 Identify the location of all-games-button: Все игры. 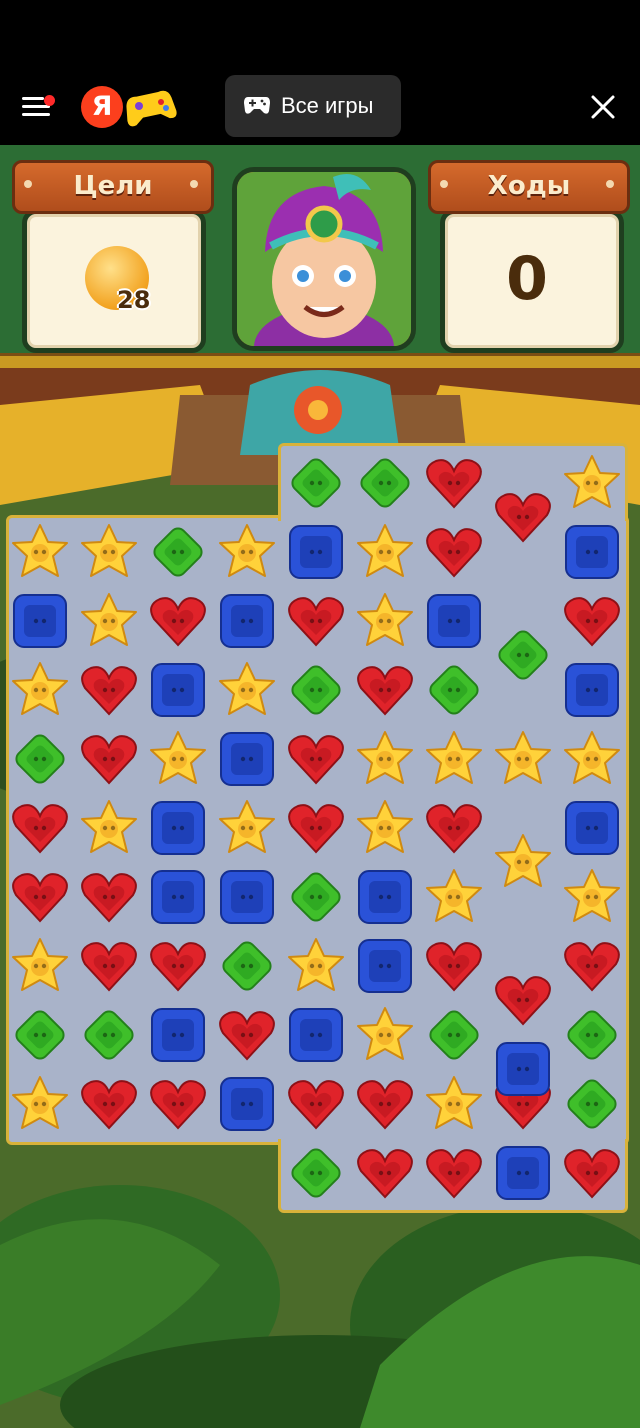
(313, 106).